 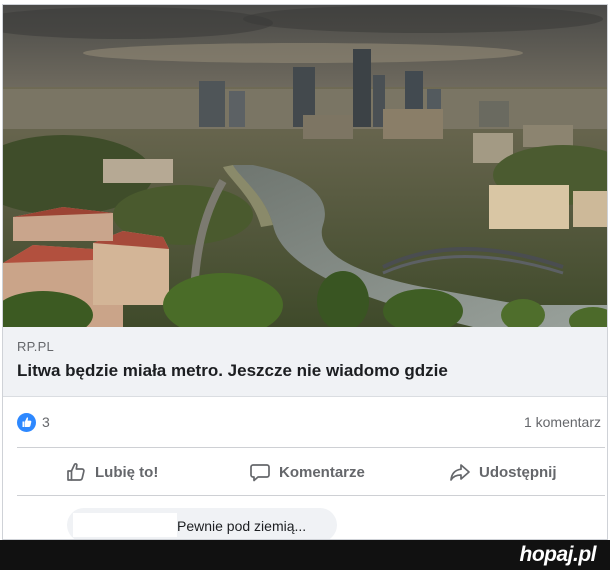 What do you see at coordinates (260, 472) in the screenshot?
I see `speech-bubble-icon` at bounding box center [260, 472].